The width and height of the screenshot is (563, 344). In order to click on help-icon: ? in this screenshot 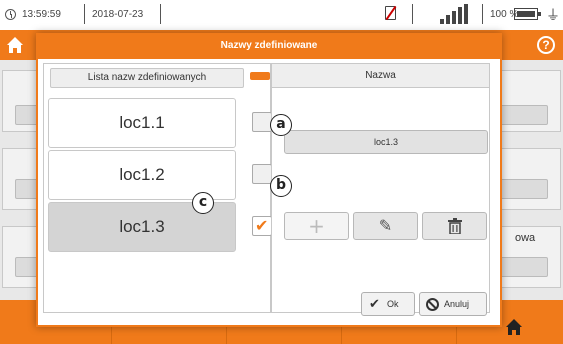, I will do `click(546, 45)`.